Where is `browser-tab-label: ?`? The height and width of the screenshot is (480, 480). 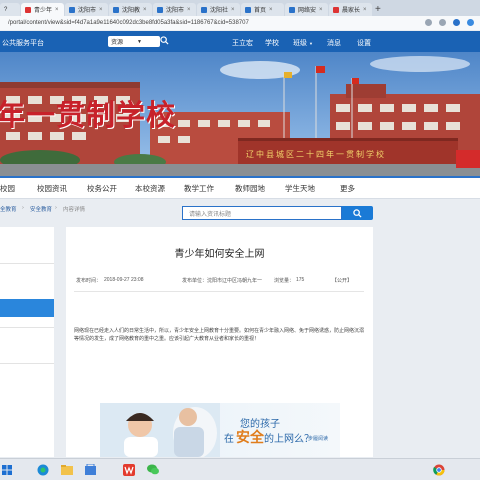
browser-tab-label: ? is located at coordinates (6, 9).